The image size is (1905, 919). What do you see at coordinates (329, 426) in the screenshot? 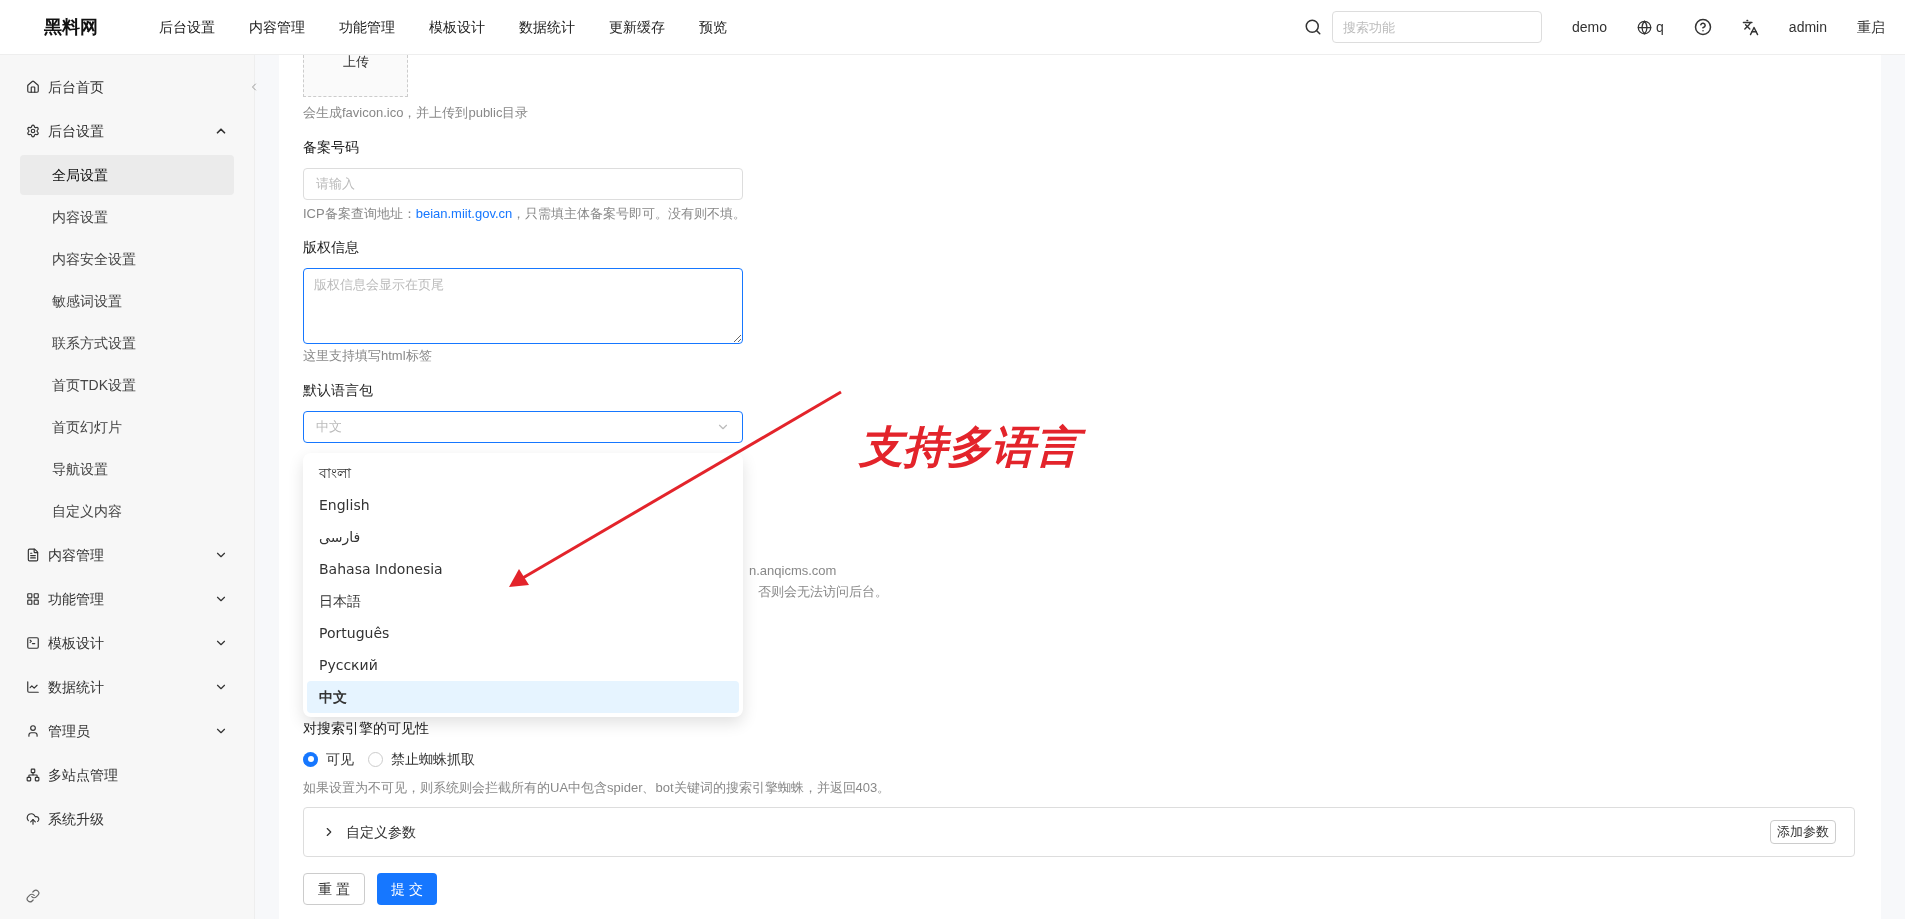
I see `select-value: 中文` at bounding box center [329, 426].